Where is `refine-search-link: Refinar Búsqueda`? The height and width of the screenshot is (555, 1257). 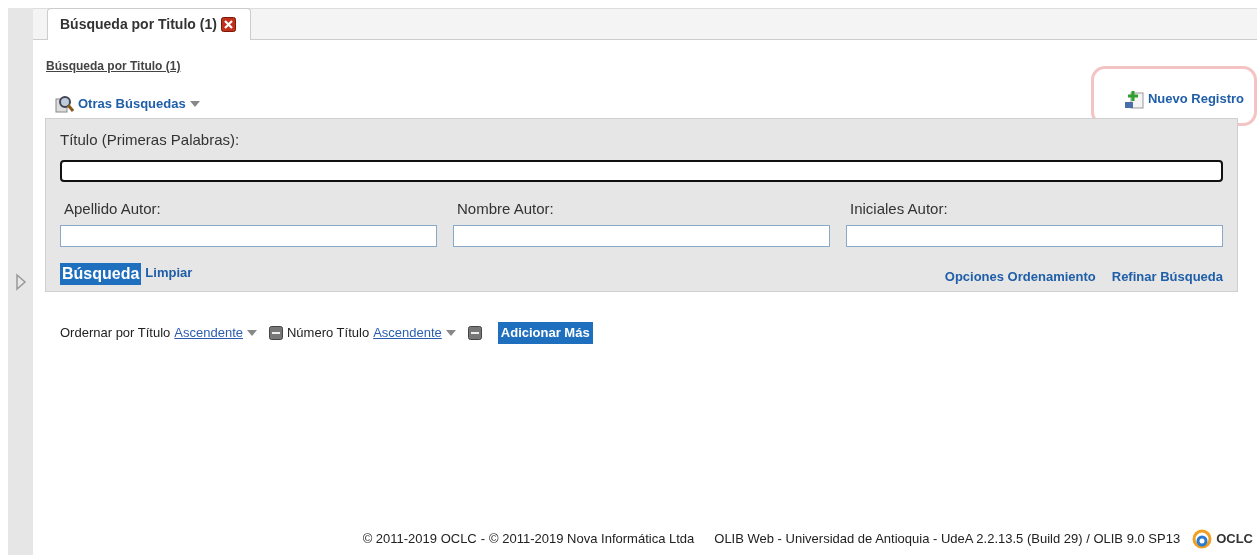 refine-search-link: Refinar Búsqueda is located at coordinates (1167, 277).